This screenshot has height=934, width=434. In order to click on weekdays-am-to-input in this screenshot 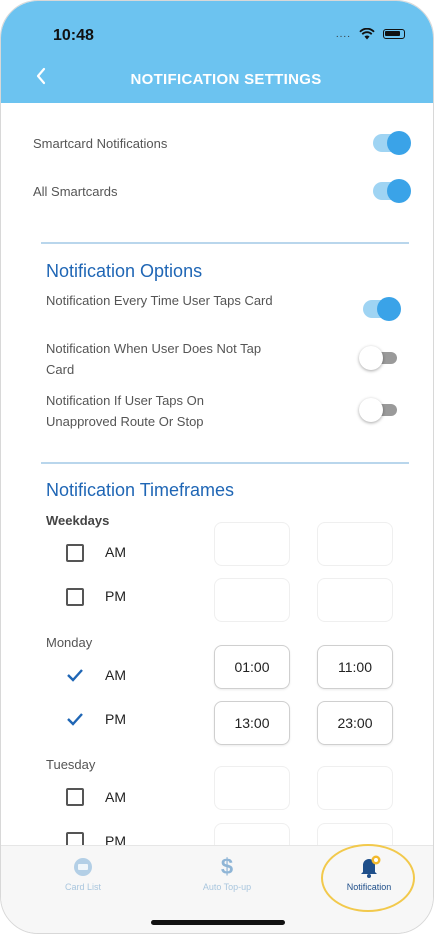, I will do `click(355, 544)`.